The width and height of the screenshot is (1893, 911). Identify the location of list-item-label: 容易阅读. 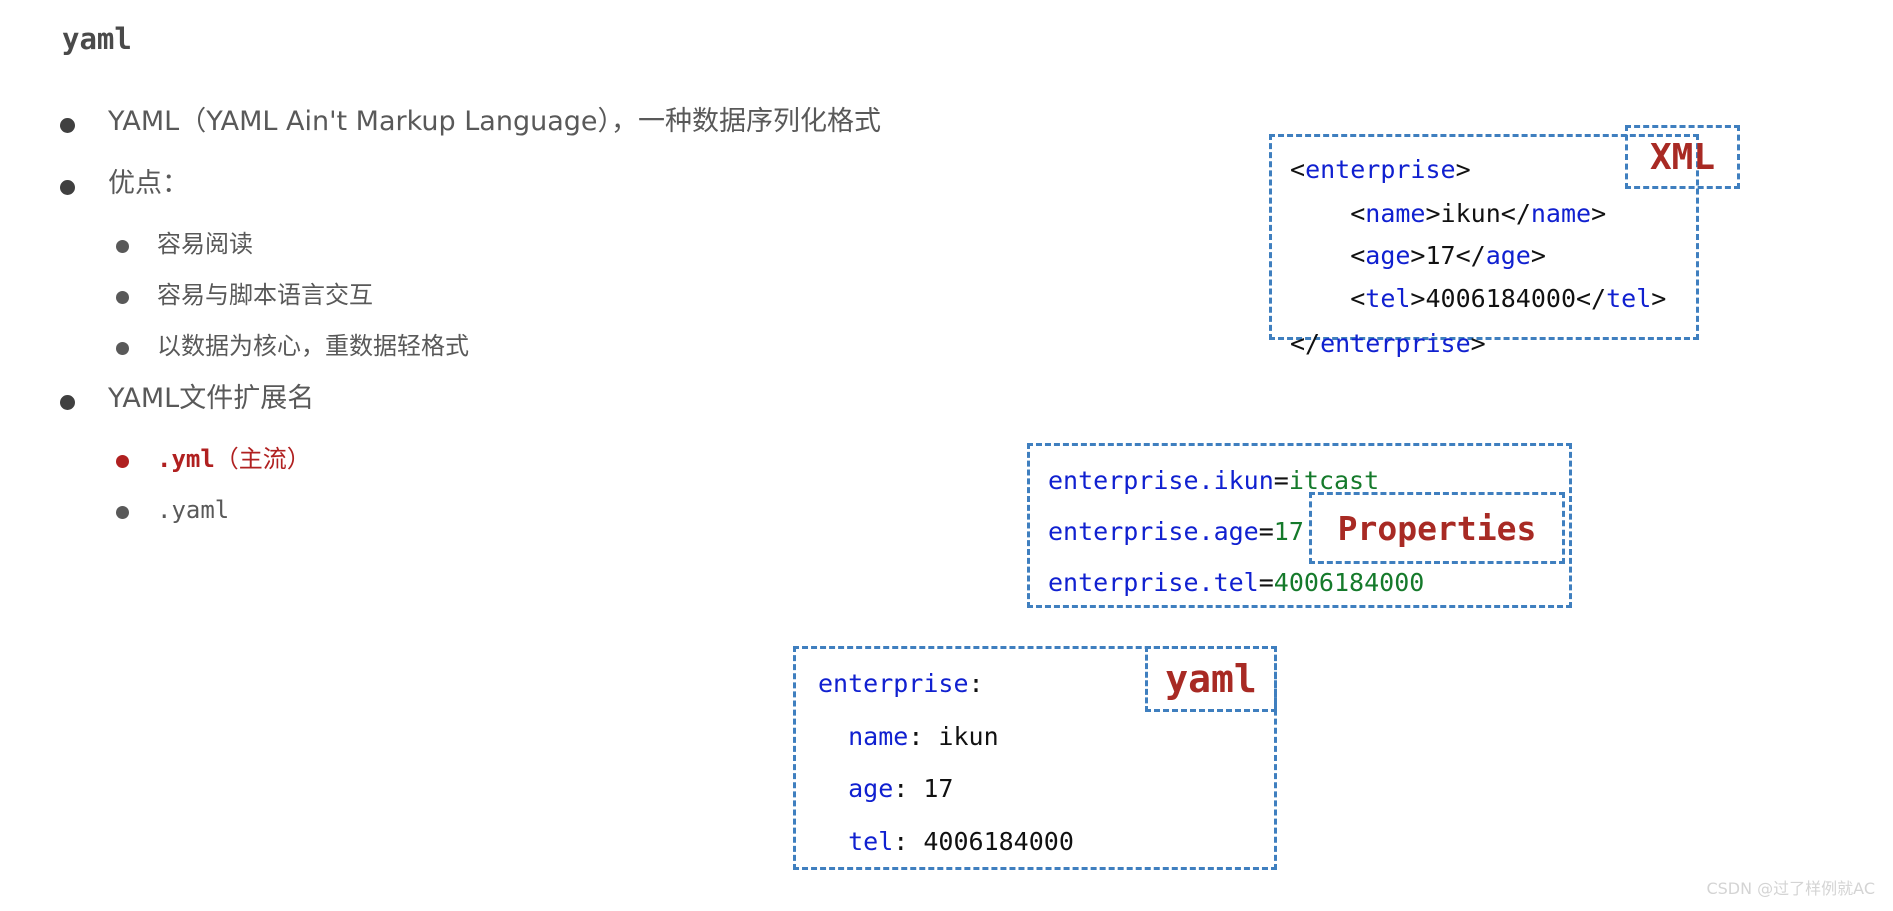
(205, 244).